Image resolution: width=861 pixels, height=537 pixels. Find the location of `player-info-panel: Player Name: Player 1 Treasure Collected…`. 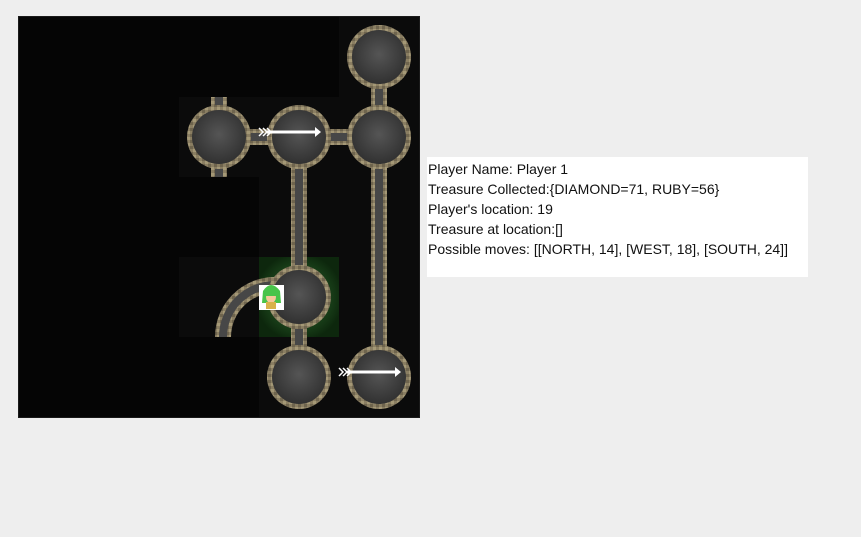

player-info-panel: Player Name: Player 1 Treasure Collected… is located at coordinates (617, 217).